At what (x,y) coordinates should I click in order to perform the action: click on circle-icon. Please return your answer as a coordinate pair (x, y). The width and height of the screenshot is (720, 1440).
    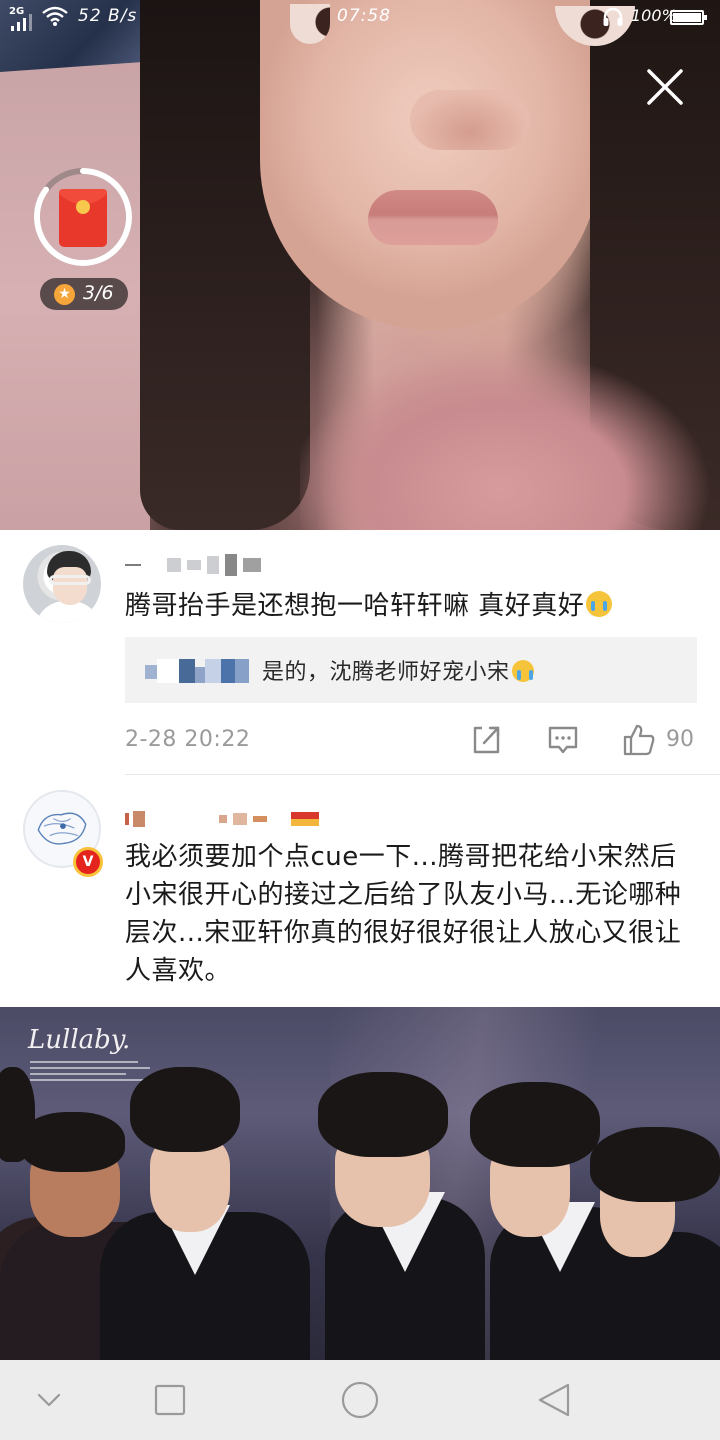
    Looking at the image, I should click on (360, 1400).